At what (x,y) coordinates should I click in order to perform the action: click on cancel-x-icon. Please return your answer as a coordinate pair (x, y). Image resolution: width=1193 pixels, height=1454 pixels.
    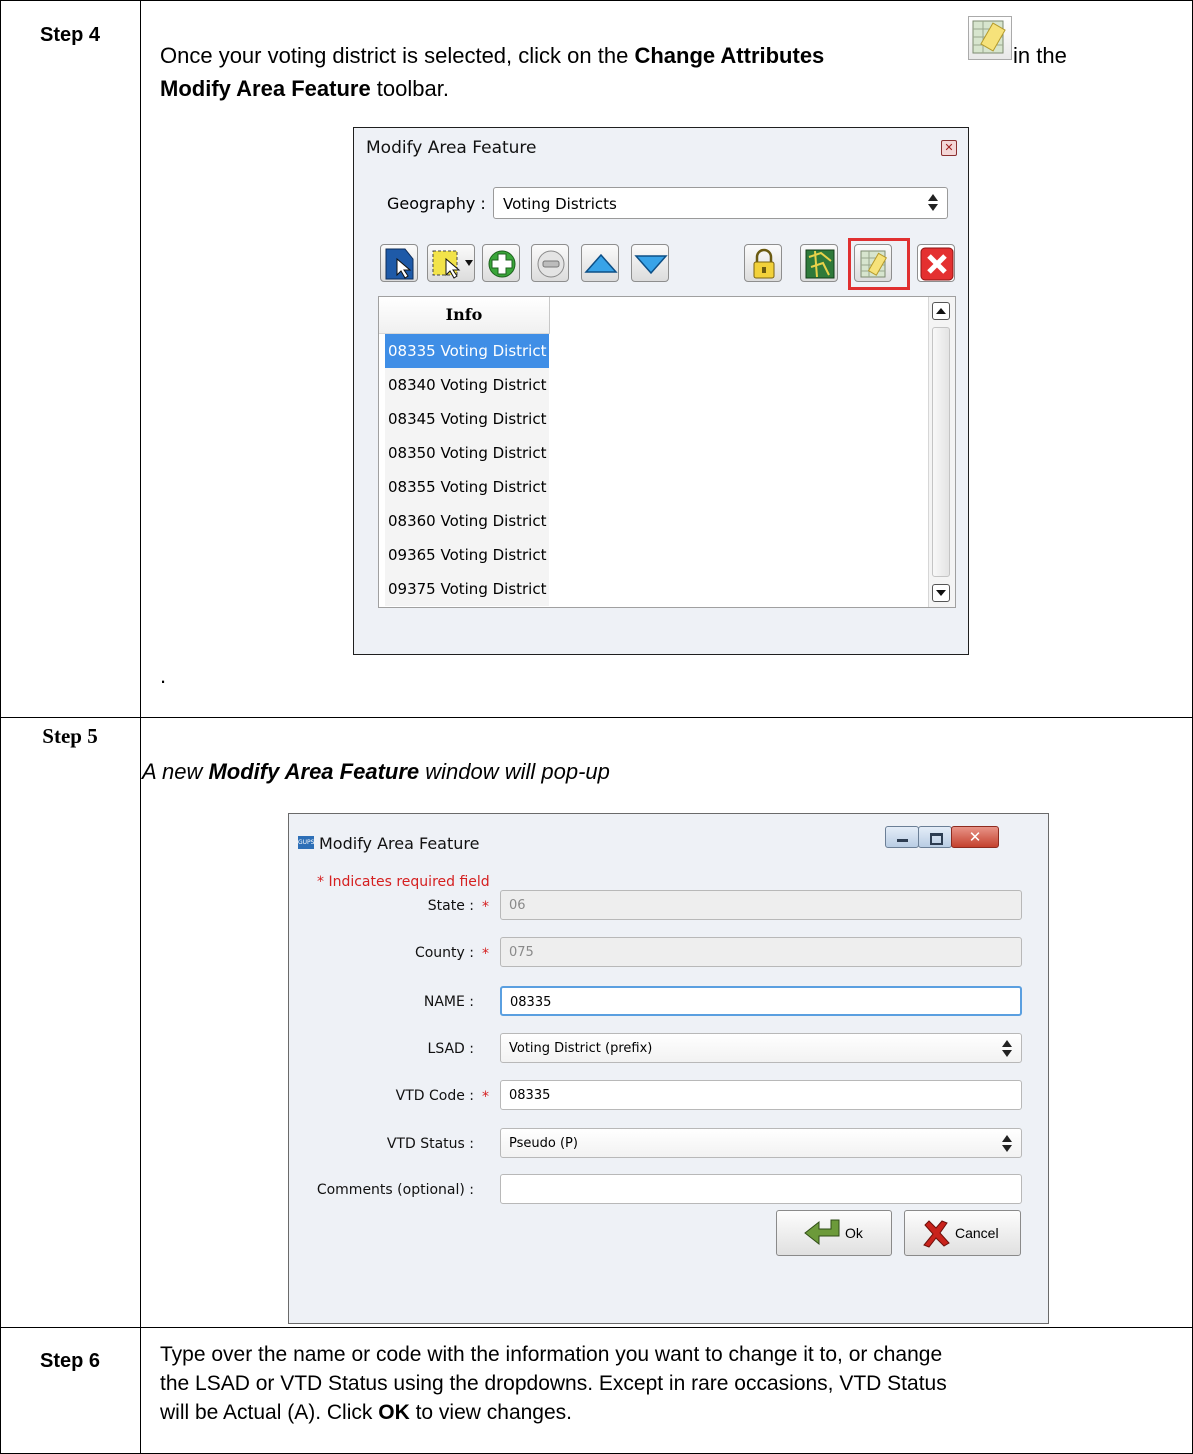
    Looking at the image, I should click on (936, 1234).